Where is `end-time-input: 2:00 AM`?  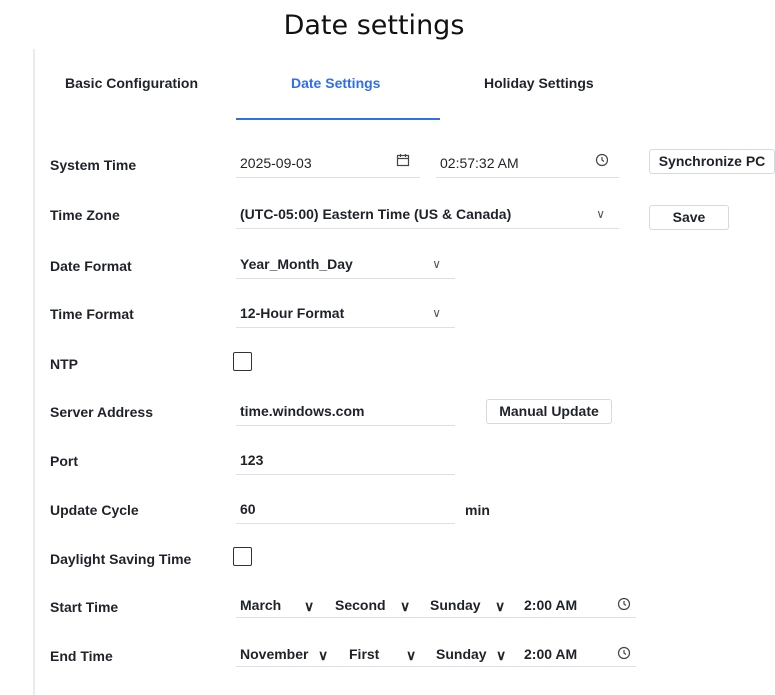
end-time-input: 2:00 AM is located at coordinates (550, 655).